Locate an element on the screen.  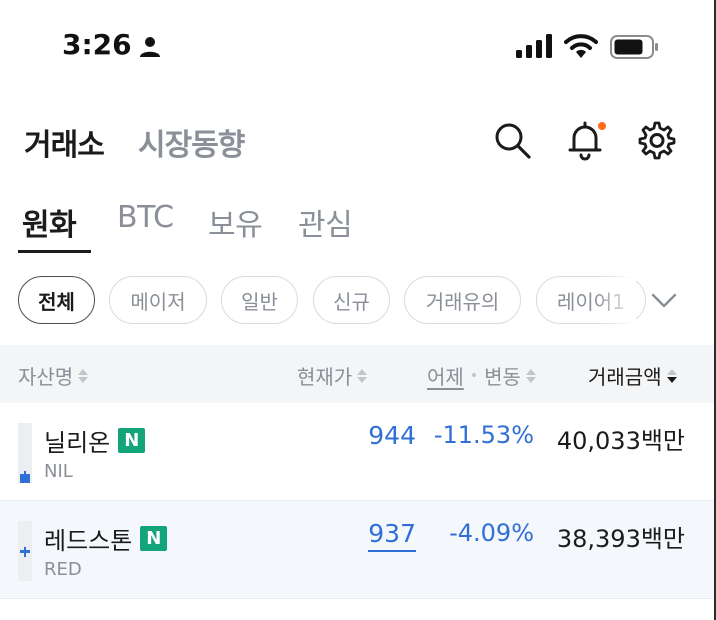
active-tab-indicator is located at coordinates (54, 251).